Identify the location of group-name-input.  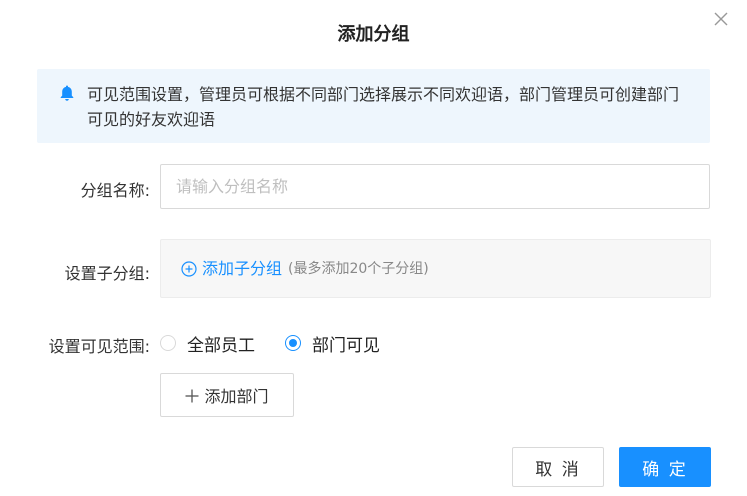
(435, 186).